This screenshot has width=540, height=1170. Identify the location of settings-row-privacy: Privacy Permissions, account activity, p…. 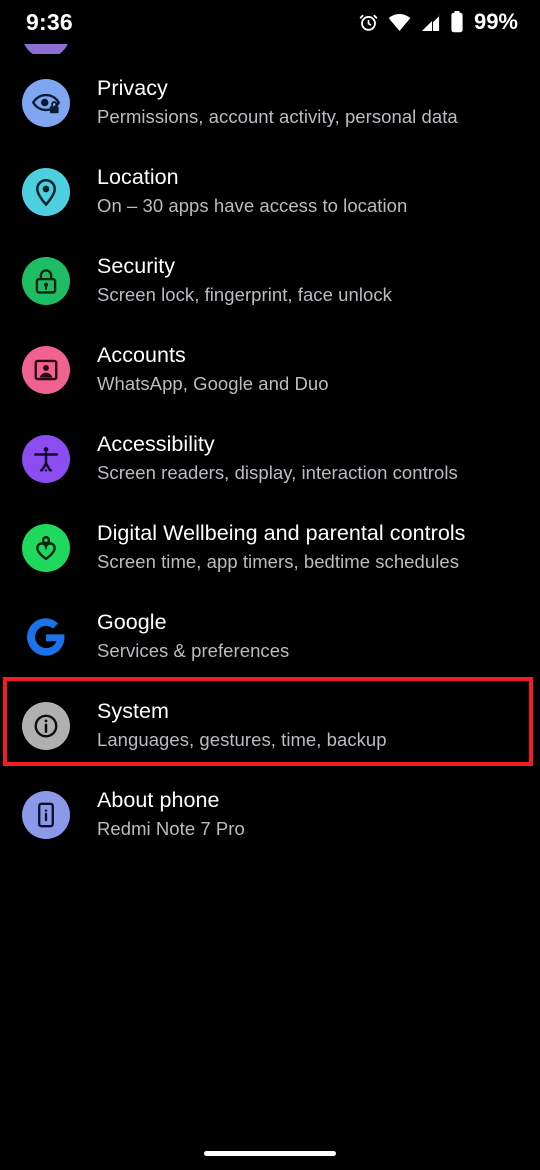
(270, 98).